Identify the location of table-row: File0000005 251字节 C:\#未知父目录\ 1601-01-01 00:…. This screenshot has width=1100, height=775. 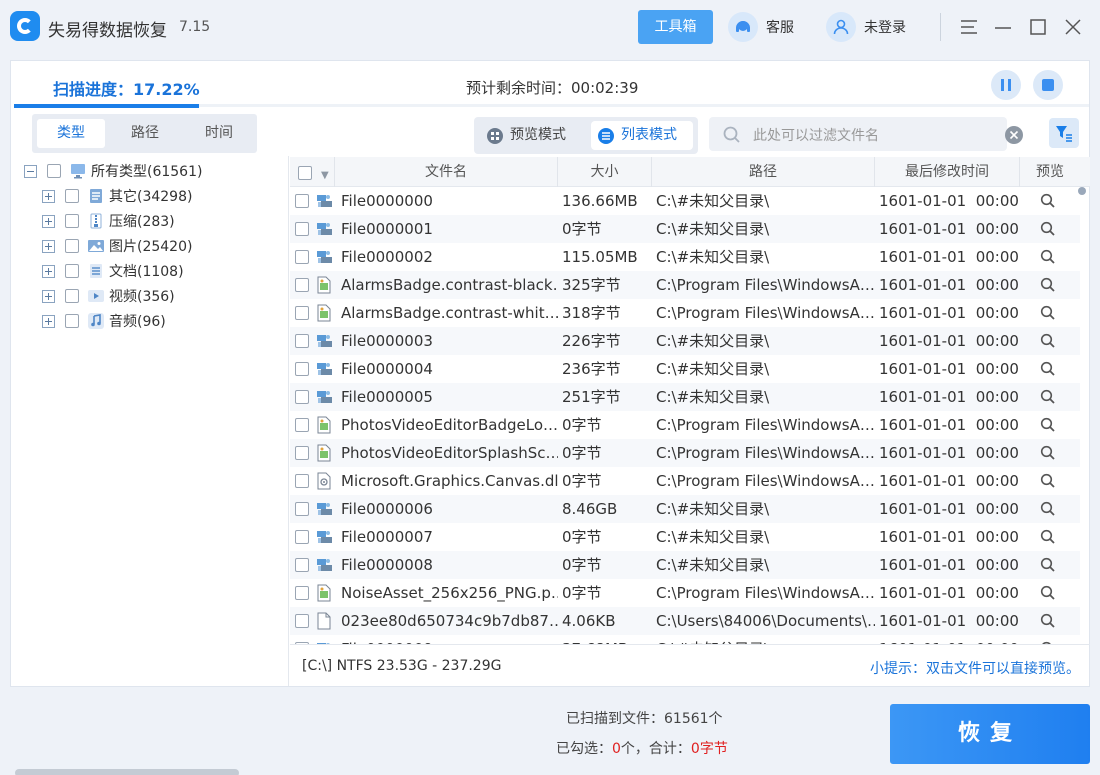
(685, 397).